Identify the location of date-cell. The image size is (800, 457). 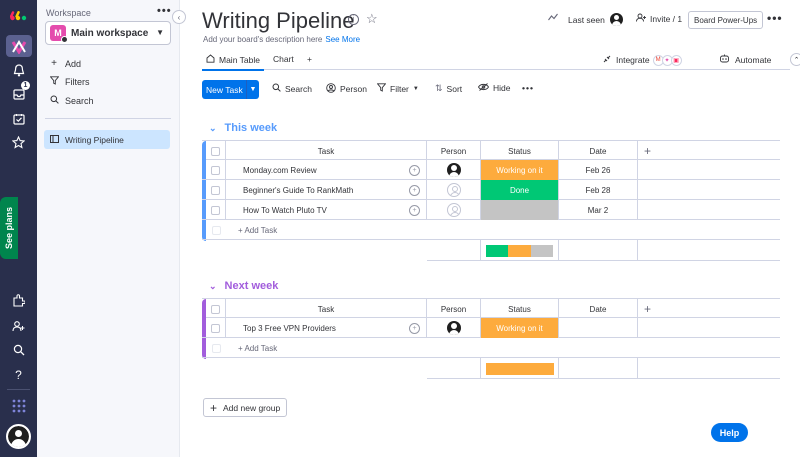
(598, 328).